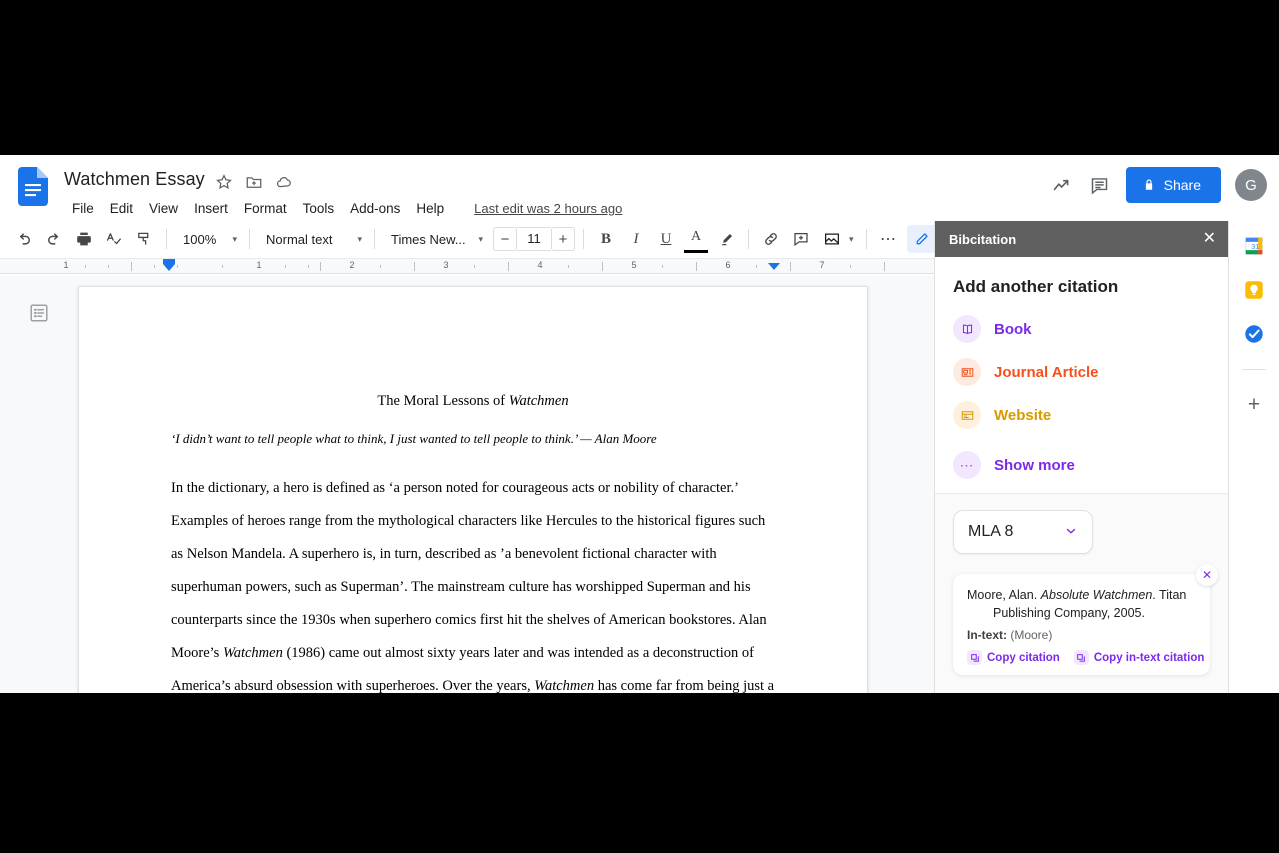 The height and width of the screenshot is (853, 1279). What do you see at coordinates (889, 239) in the screenshot?
I see `more-options-icon: ⋯` at bounding box center [889, 239].